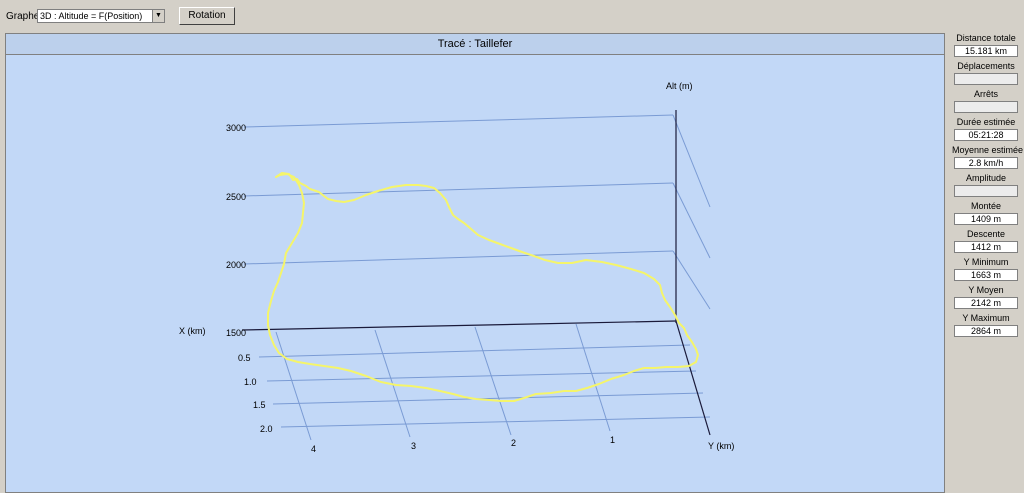 The image size is (1024, 493). What do you see at coordinates (986, 206) in the screenshot?
I see `stat-label: Montée` at bounding box center [986, 206].